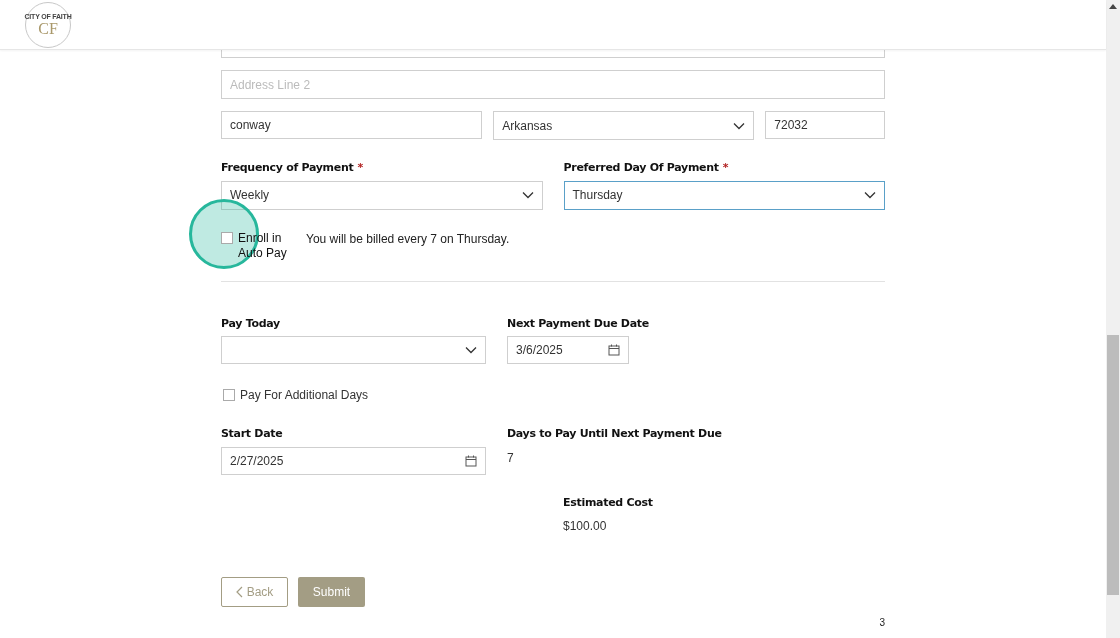 This screenshot has height=638, width=1120. I want to click on checkbox-label: Pay For Additional Days, so click(304, 395).